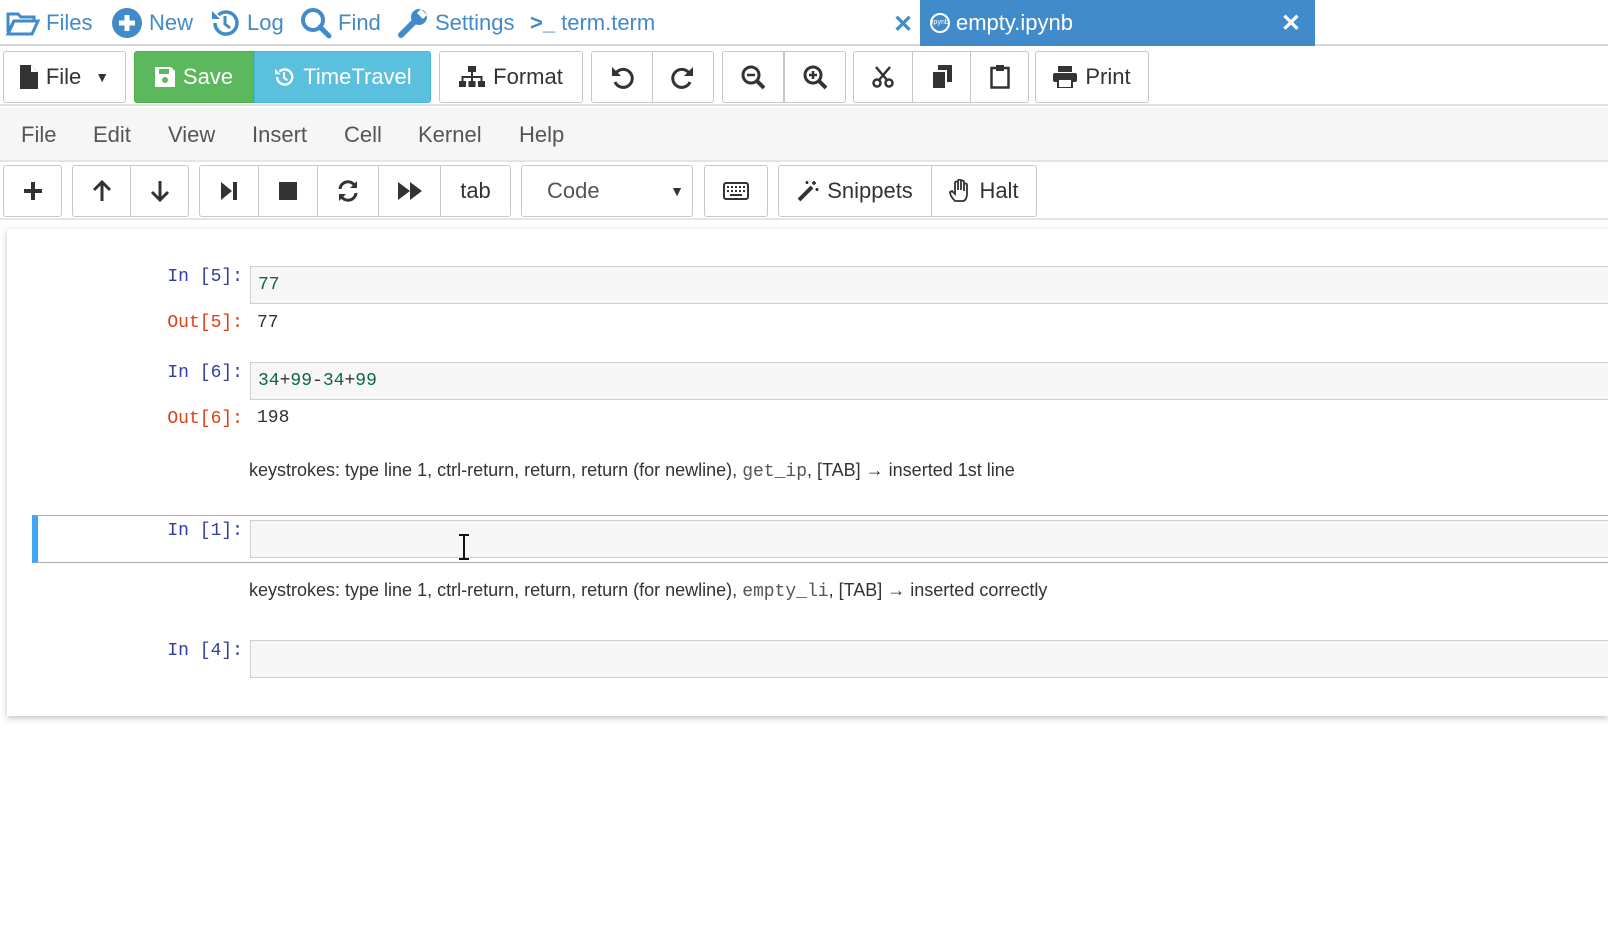 The width and height of the screenshot is (1608, 931). What do you see at coordinates (475, 22) in the screenshot?
I see `settings-label: Settings` at bounding box center [475, 22].